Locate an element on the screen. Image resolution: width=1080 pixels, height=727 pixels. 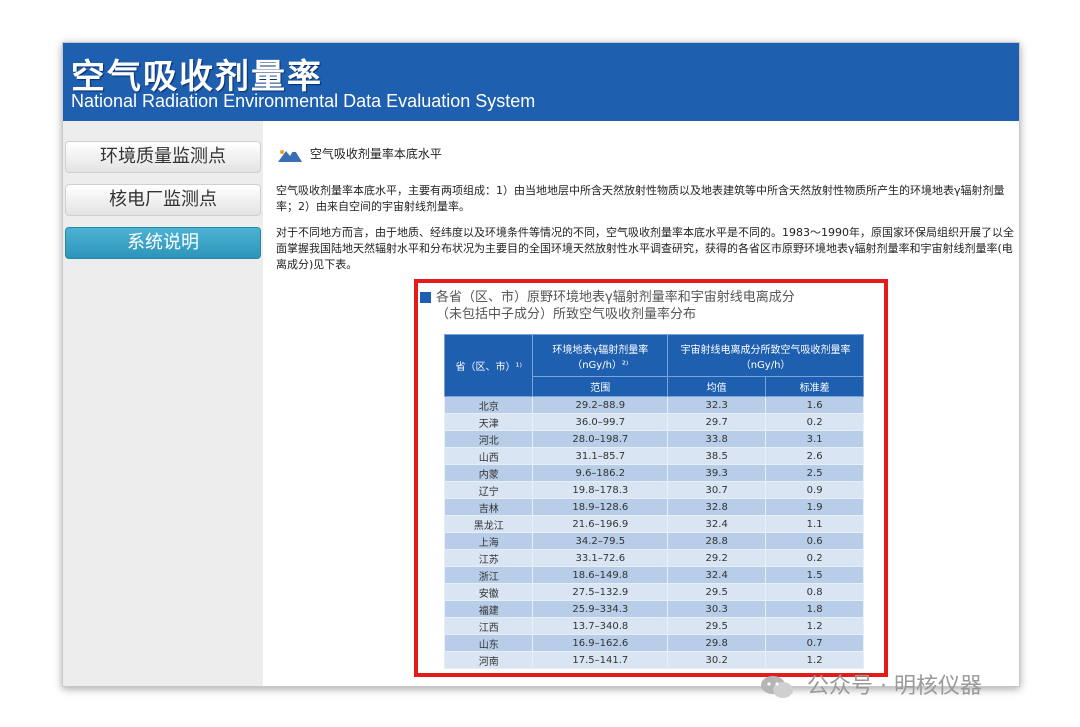
cell-province: 内蒙 is located at coordinates (488, 473).